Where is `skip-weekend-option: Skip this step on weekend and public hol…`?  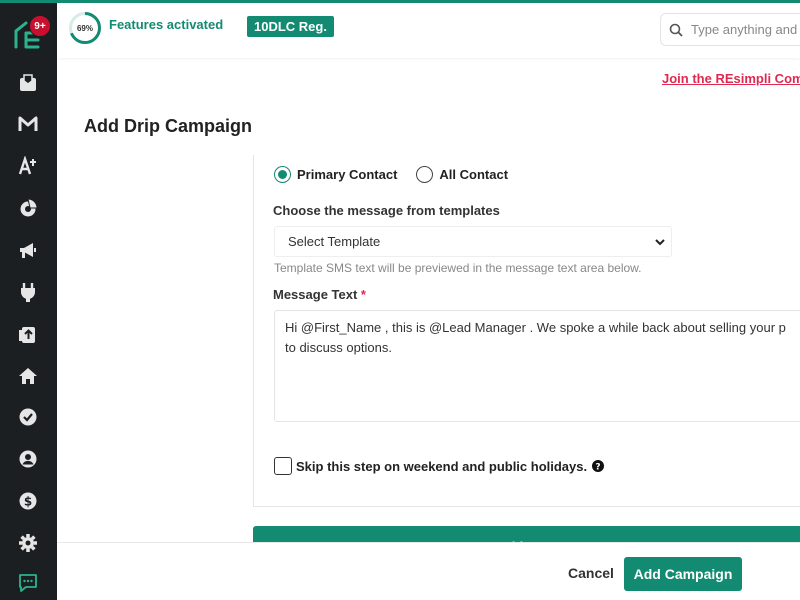 skip-weekend-option: Skip this step on weekend and public hol… is located at coordinates (439, 466).